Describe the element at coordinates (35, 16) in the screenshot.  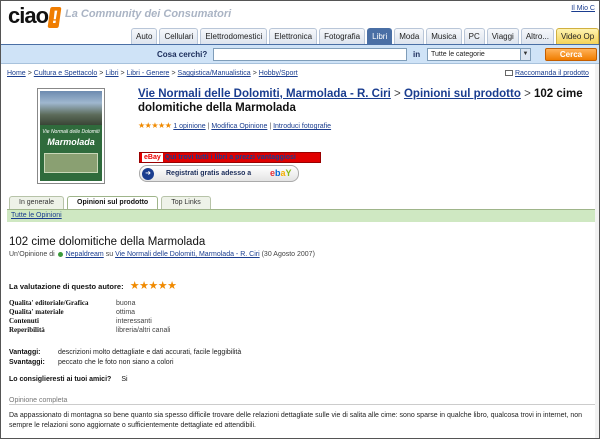
I see `ciao-logo: ciao!` at that location.